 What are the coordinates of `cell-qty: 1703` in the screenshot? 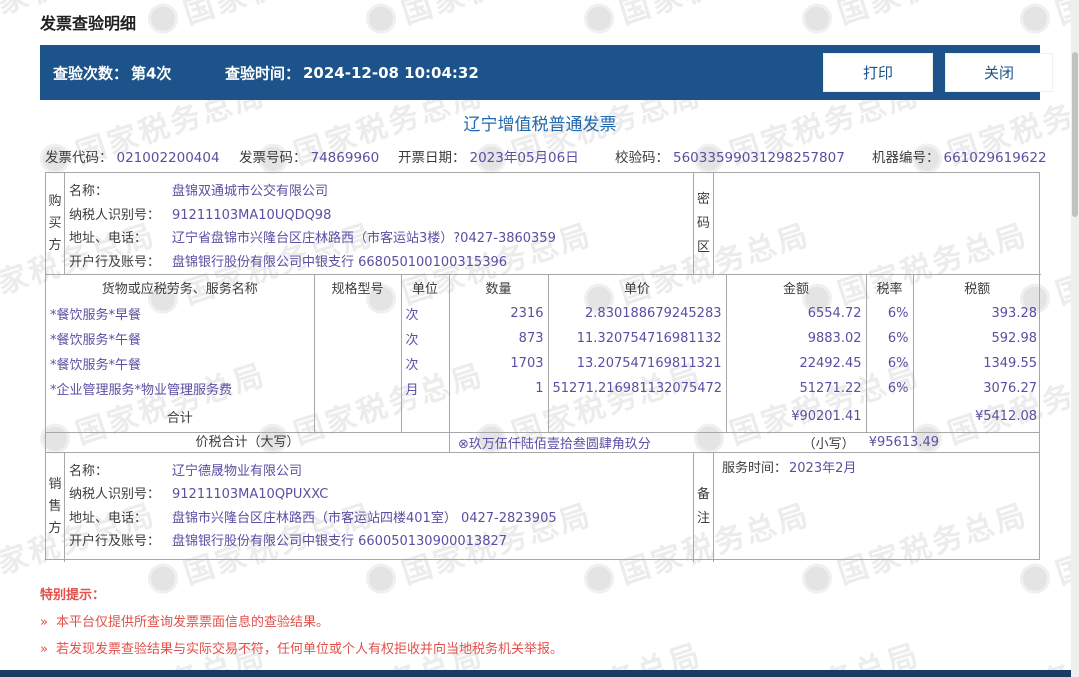 It's located at (498, 363).